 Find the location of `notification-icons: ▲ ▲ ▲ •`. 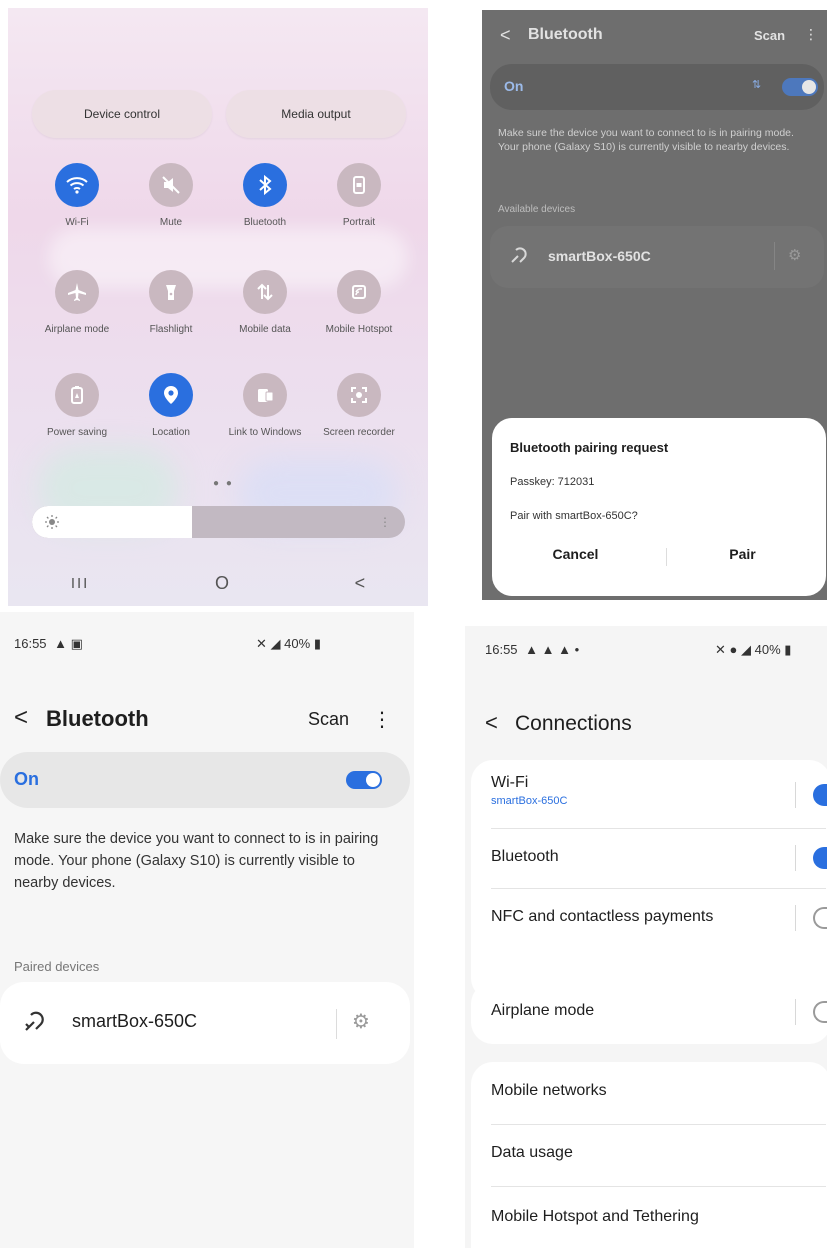

notification-icons: ▲ ▲ ▲ • is located at coordinates (552, 649).